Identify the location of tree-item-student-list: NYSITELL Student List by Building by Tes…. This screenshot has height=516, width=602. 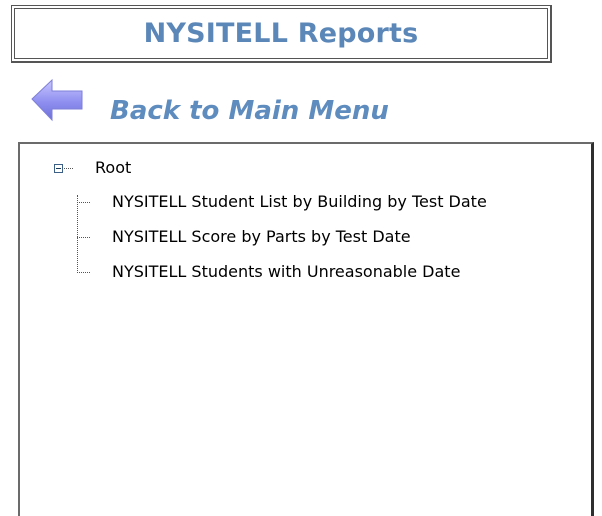
(299, 201).